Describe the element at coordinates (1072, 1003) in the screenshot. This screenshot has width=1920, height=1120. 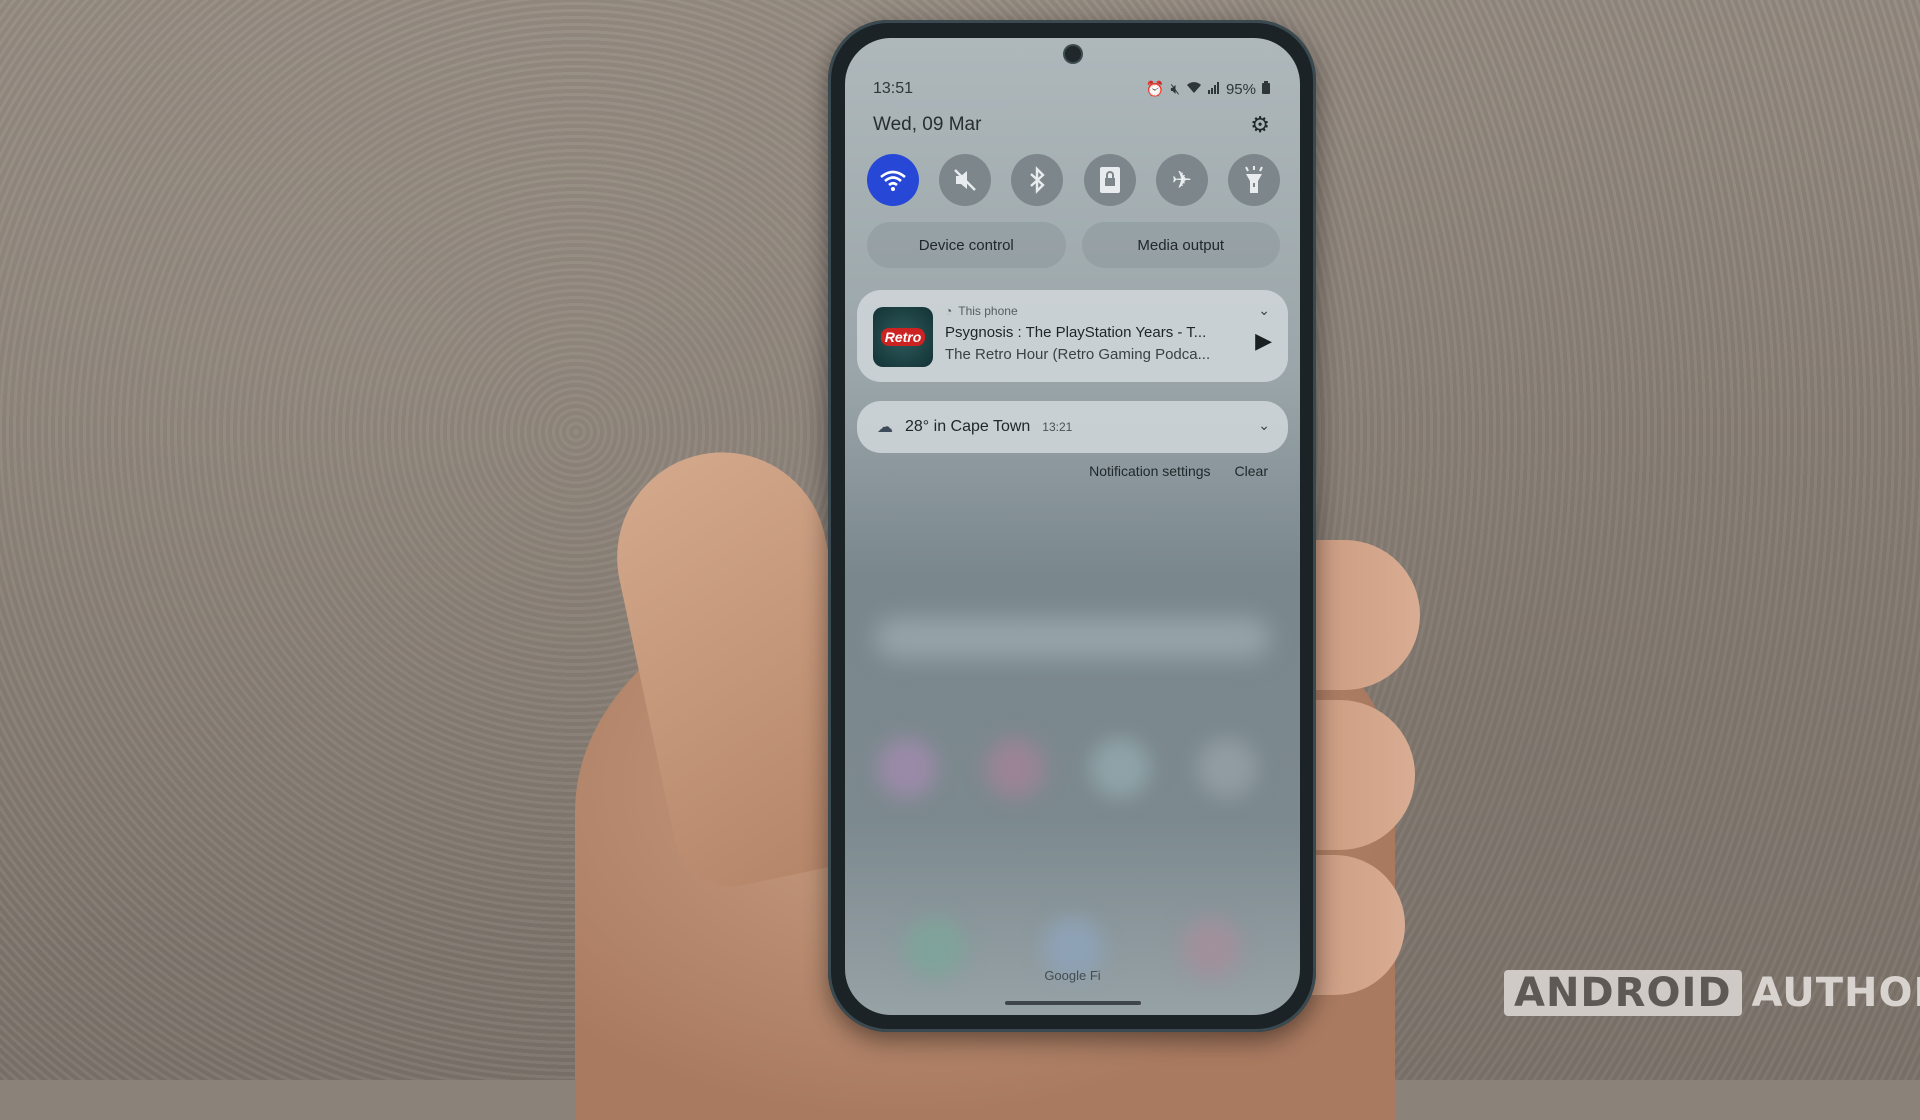
I see `home-indicator` at that location.